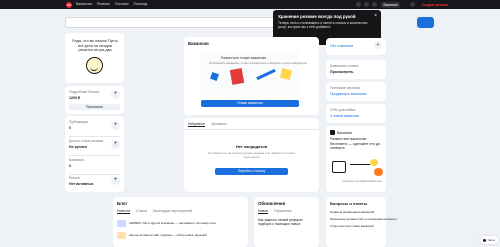 The height and width of the screenshot is (247, 500). Describe the element at coordinates (374, 4) in the screenshot. I see `profile-icon` at that location.